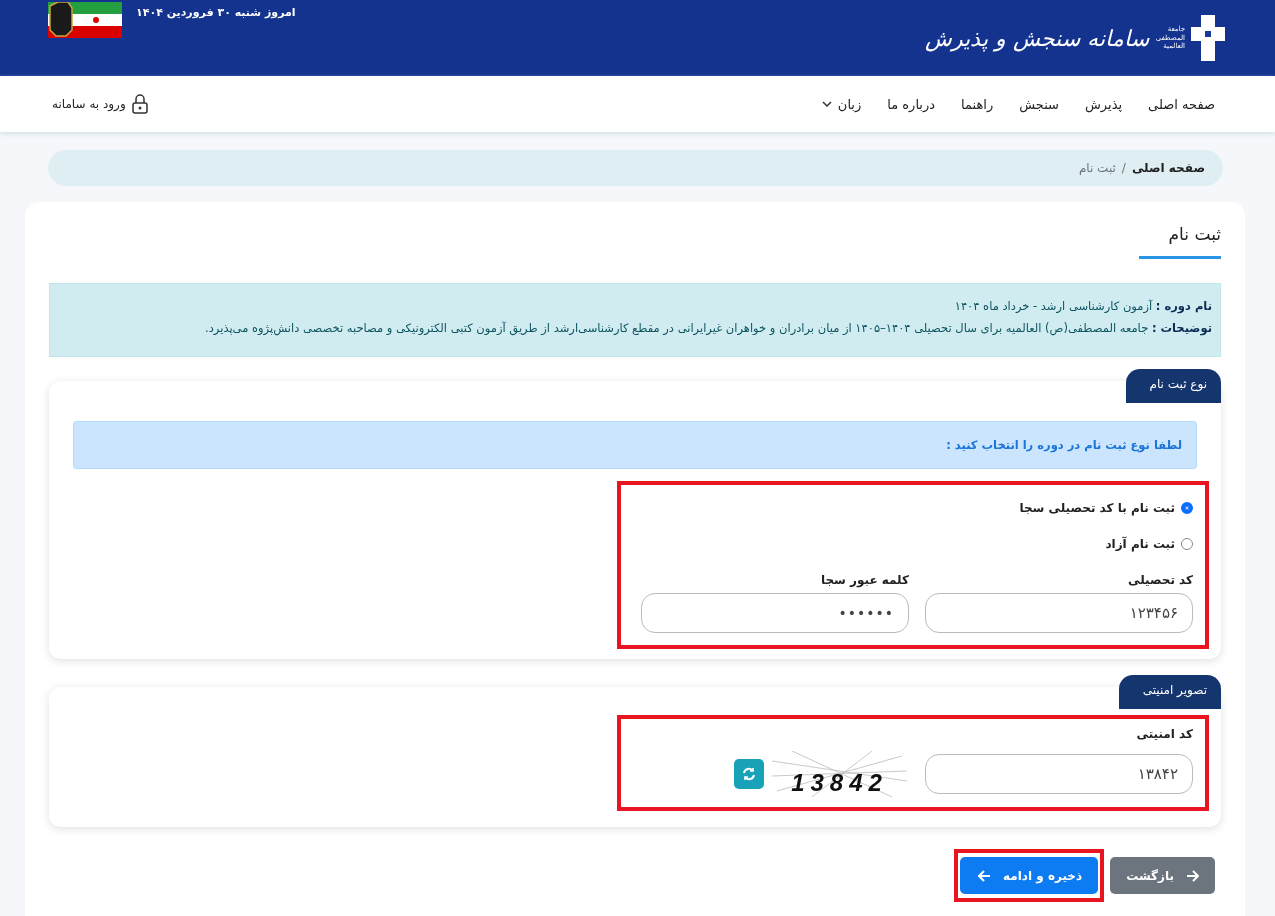 Image resolution: width=1275 pixels, height=916 pixels. What do you see at coordinates (1059, 774) in the screenshot?
I see `input-field: ۱۳۸۴۲` at bounding box center [1059, 774].